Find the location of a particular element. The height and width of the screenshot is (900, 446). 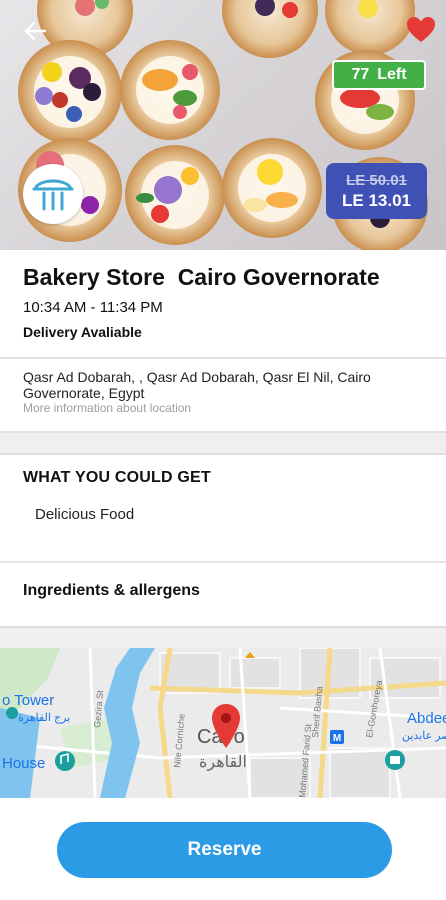

arrow-left-icon is located at coordinates (35, 31).